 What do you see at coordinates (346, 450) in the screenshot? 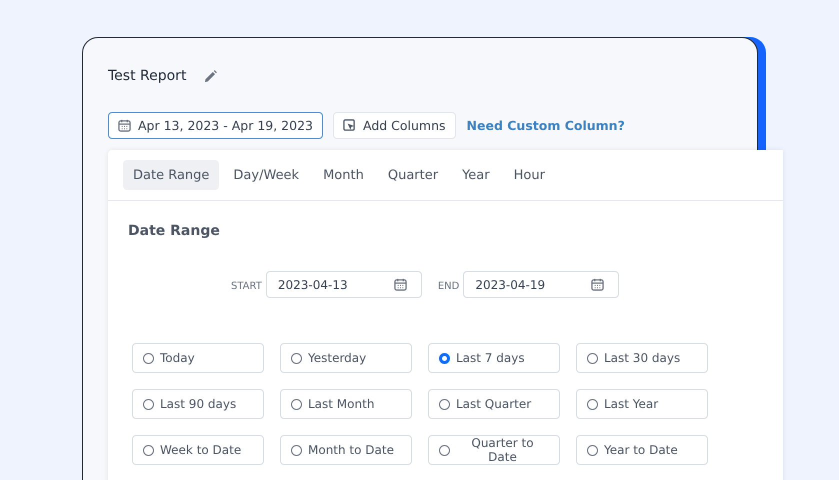
I see `preset-option: Month to Date` at bounding box center [346, 450].